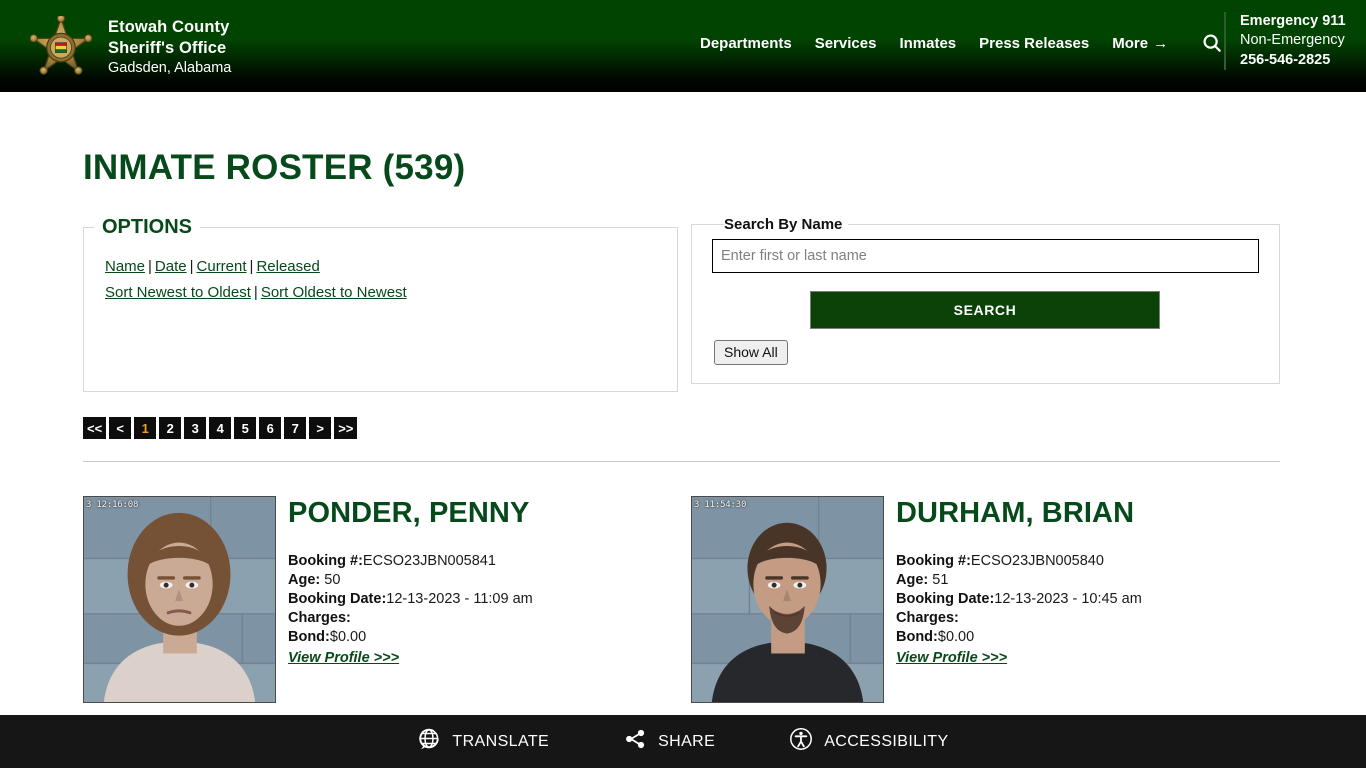 The image size is (1366, 768). What do you see at coordinates (985, 256) in the screenshot?
I see `search-input` at bounding box center [985, 256].